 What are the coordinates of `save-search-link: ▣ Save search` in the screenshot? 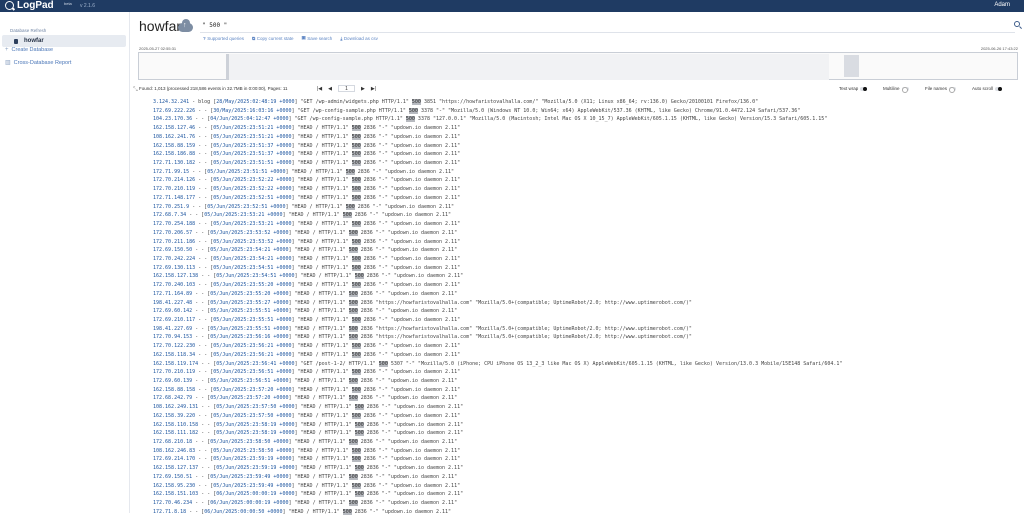 It's located at (317, 38).